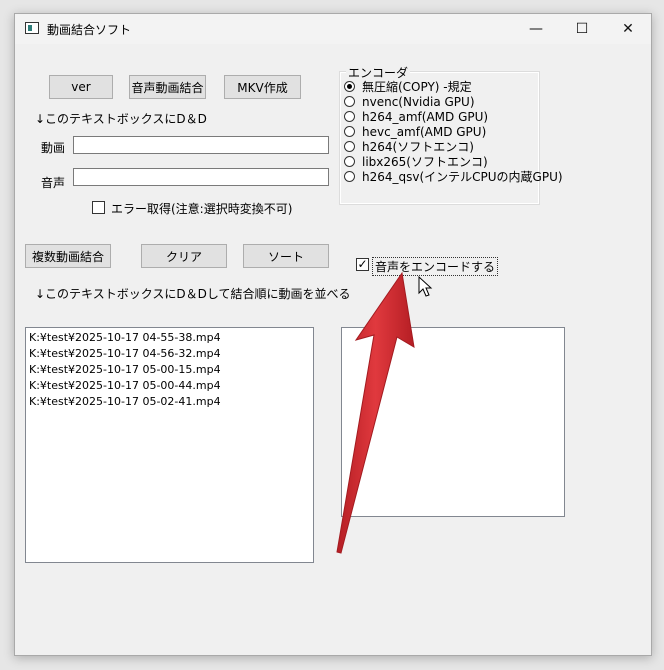 The height and width of the screenshot is (670, 664). Describe the element at coordinates (169, 402) in the screenshot. I see `list-item: K:¥test¥2025-10-17 05-02-41.mp4` at that location.